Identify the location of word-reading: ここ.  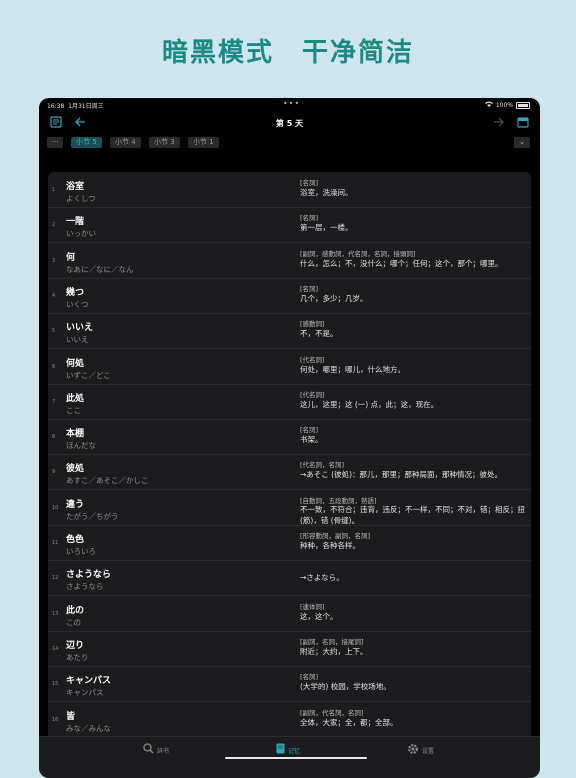
(73, 410).